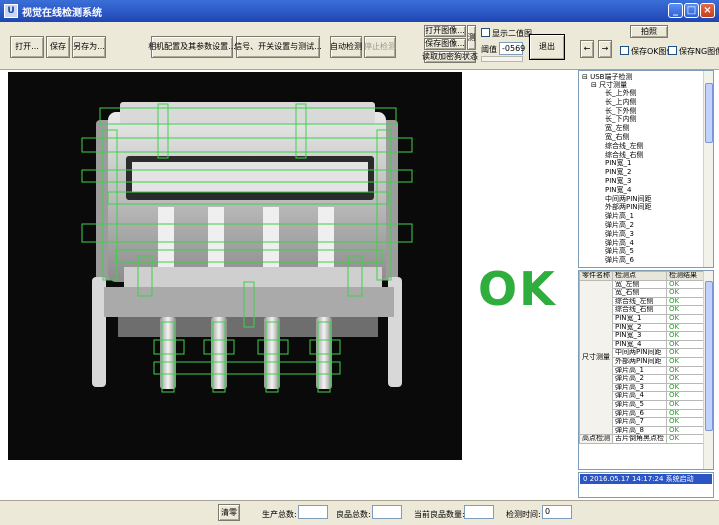 The width and height of the screenshot is (719, 525). I want to click on status-bar: 清零 生产总数: 良品总数: 当前良品数量: 检测时间: 0, so click(359, 512).